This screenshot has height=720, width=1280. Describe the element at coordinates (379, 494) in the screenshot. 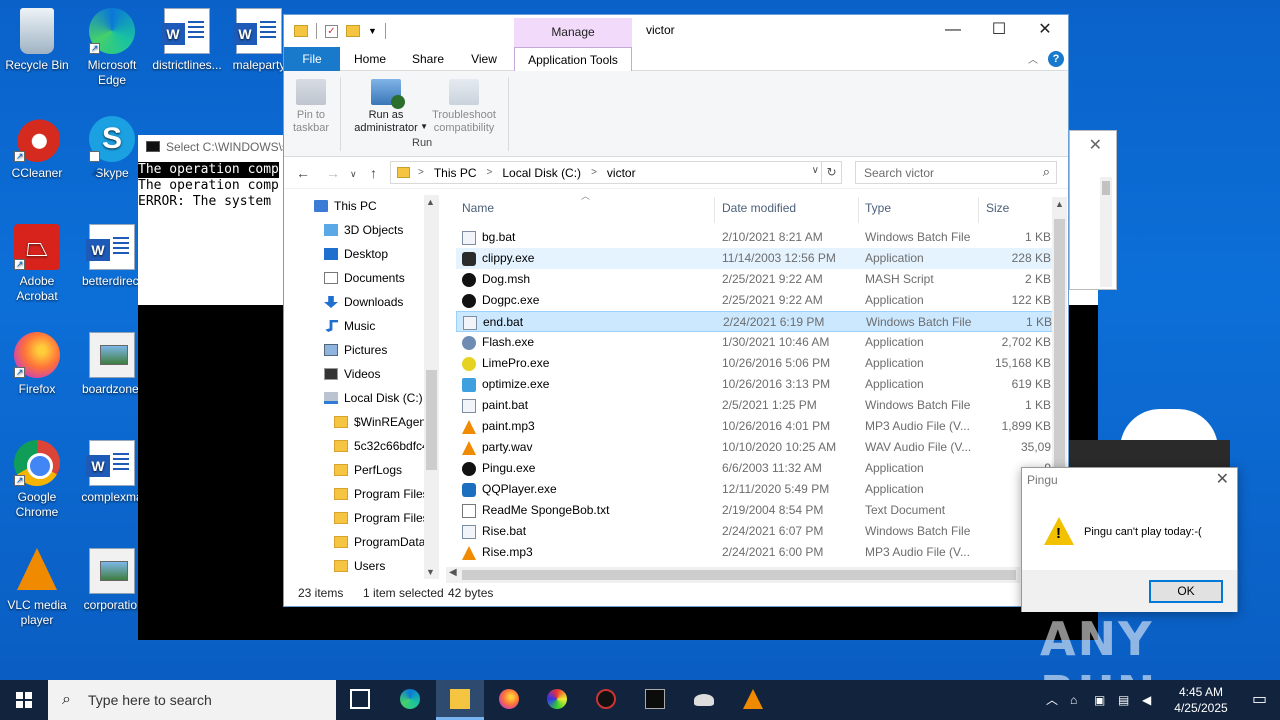

I see `nav-item-folder: Program Files` at that location.